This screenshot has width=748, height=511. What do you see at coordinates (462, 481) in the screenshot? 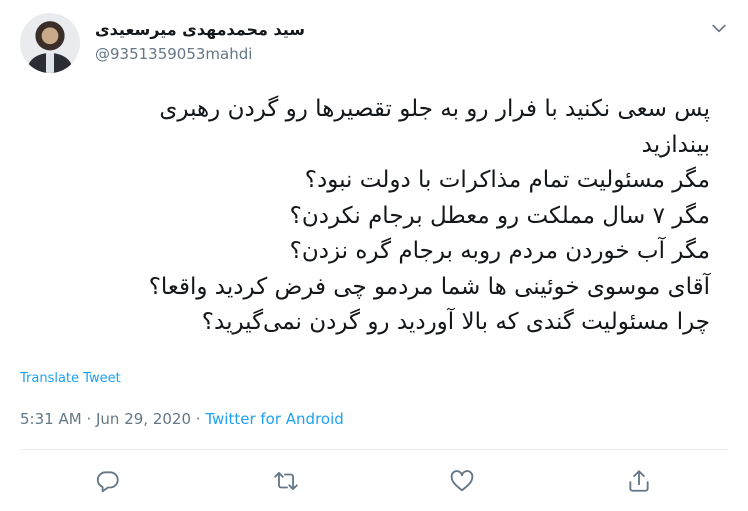
I see `heart-icon` at bounding box center [462, 481].